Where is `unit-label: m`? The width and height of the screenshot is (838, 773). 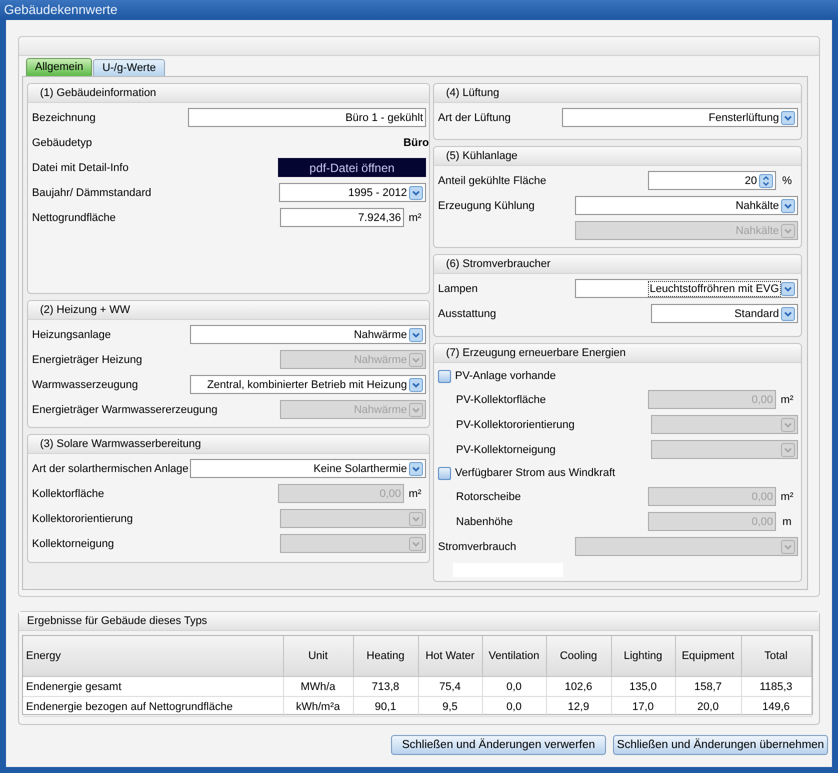 unit-label: m is located at coordinates (787, 522).